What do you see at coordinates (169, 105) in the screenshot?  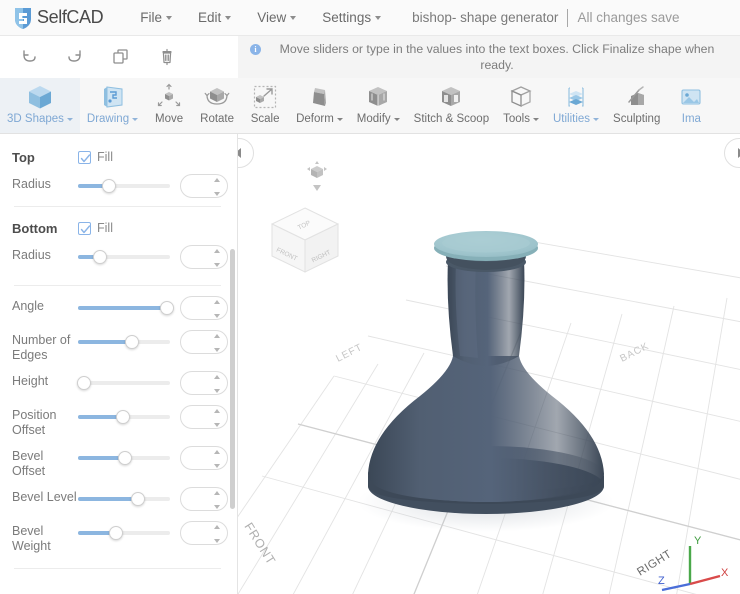 I see `ribbon-tool-move: Move` at bounding box center [169, 105].